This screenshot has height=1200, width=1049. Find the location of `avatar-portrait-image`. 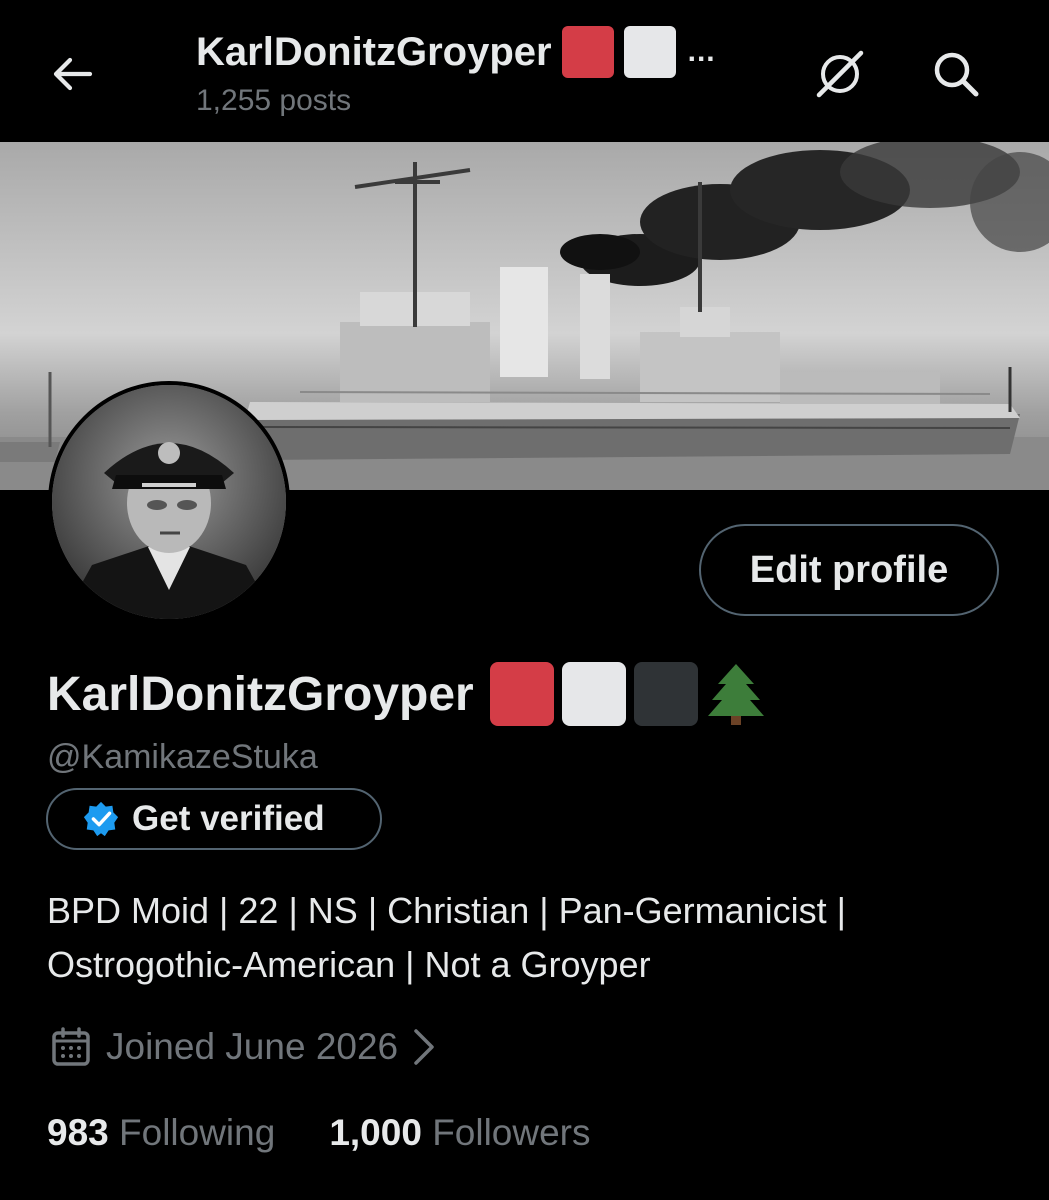

avatar-portrait-image is located at coordinates (169, 502).